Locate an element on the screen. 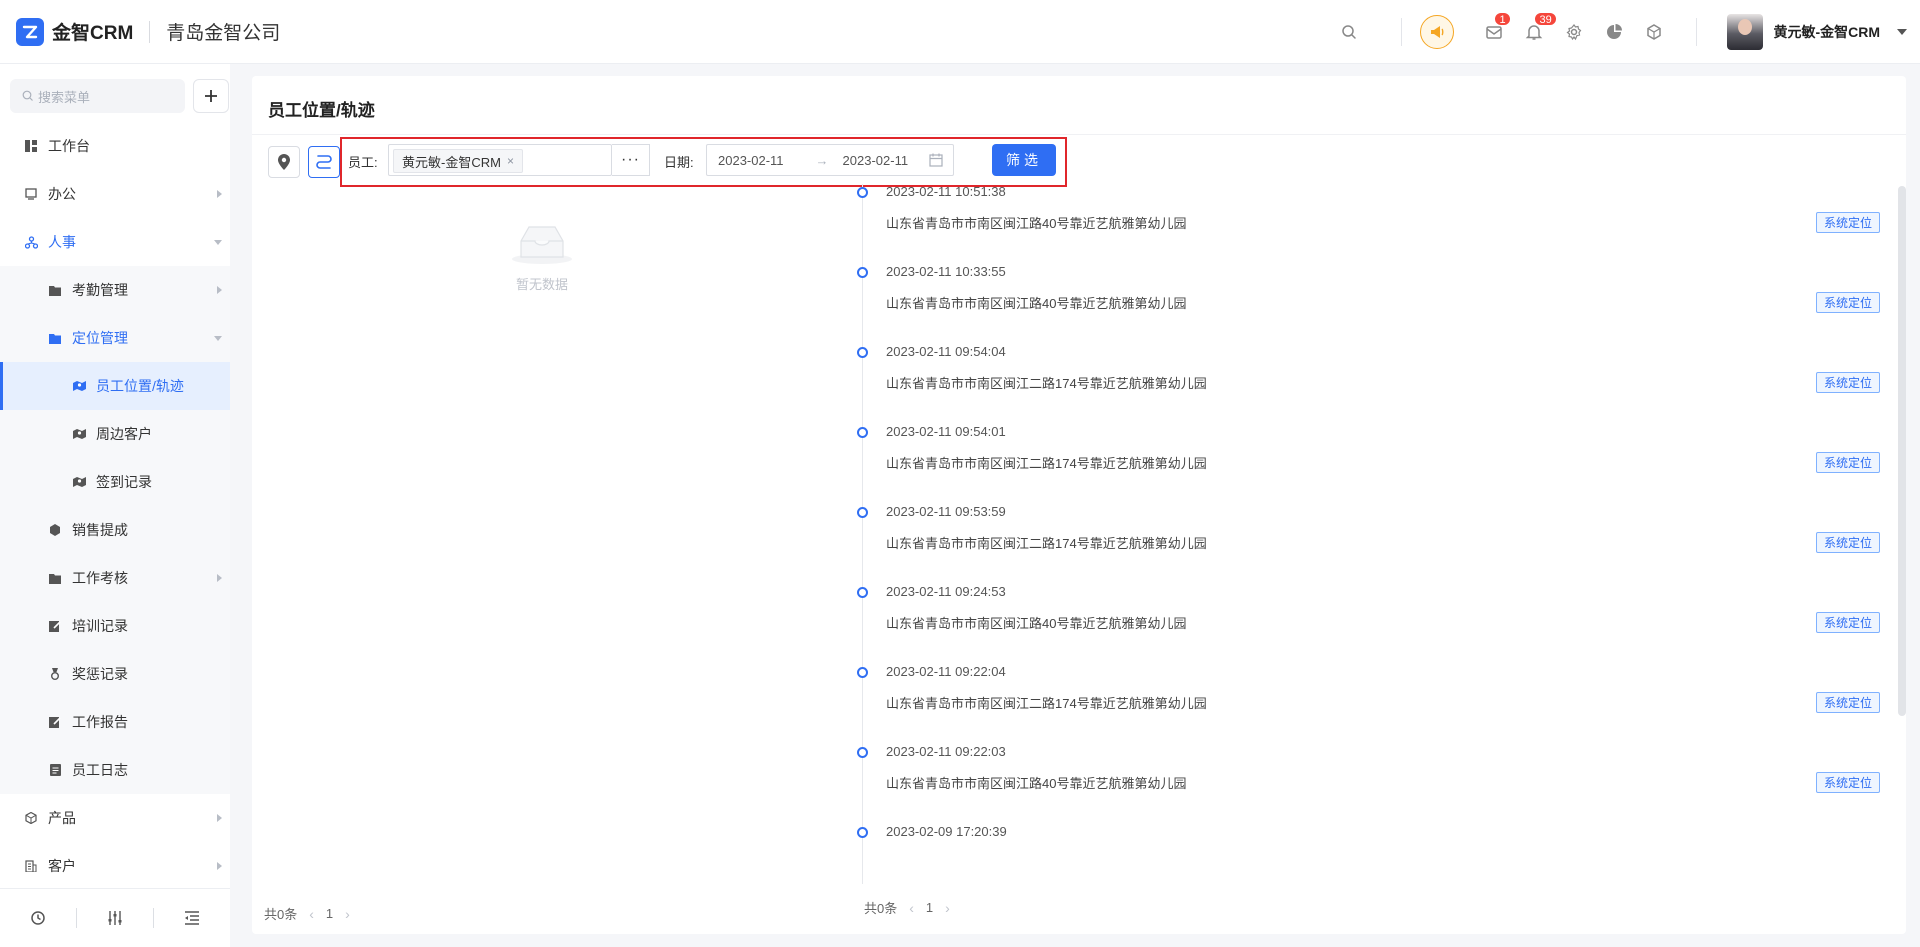  employee-select: 黄元敏-金智CRM × is located at coordinates (500, 160).